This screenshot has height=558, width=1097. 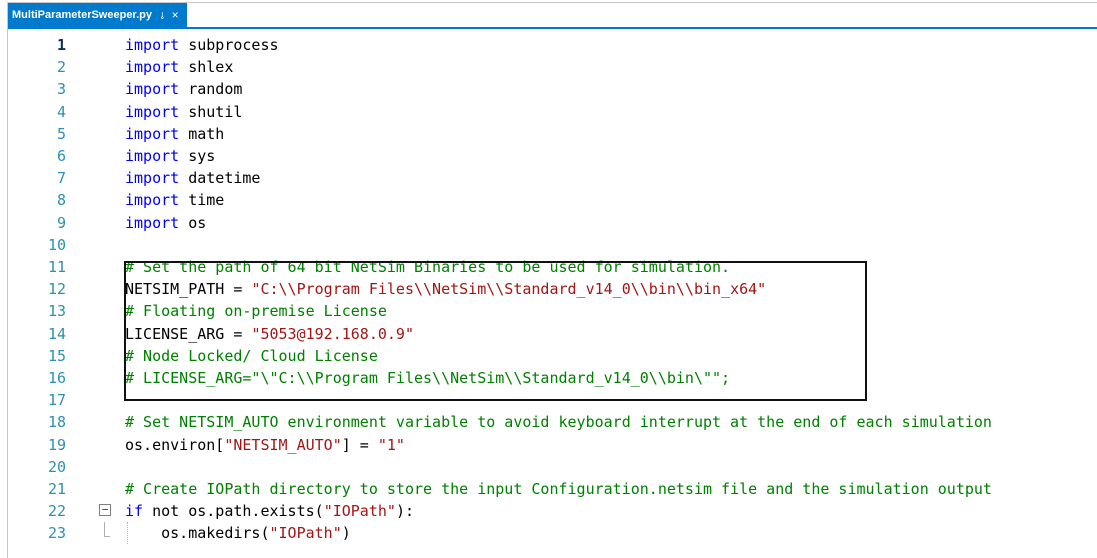 I want to click on line-number: 14, so click(x=56, y=333).